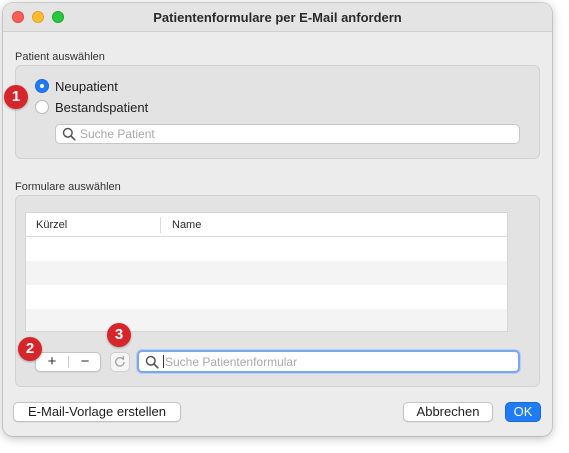  Describe the element at coordinates (68, 187) in the screenshot. I see `forms-section-label: Formulare auswählen` at that location.